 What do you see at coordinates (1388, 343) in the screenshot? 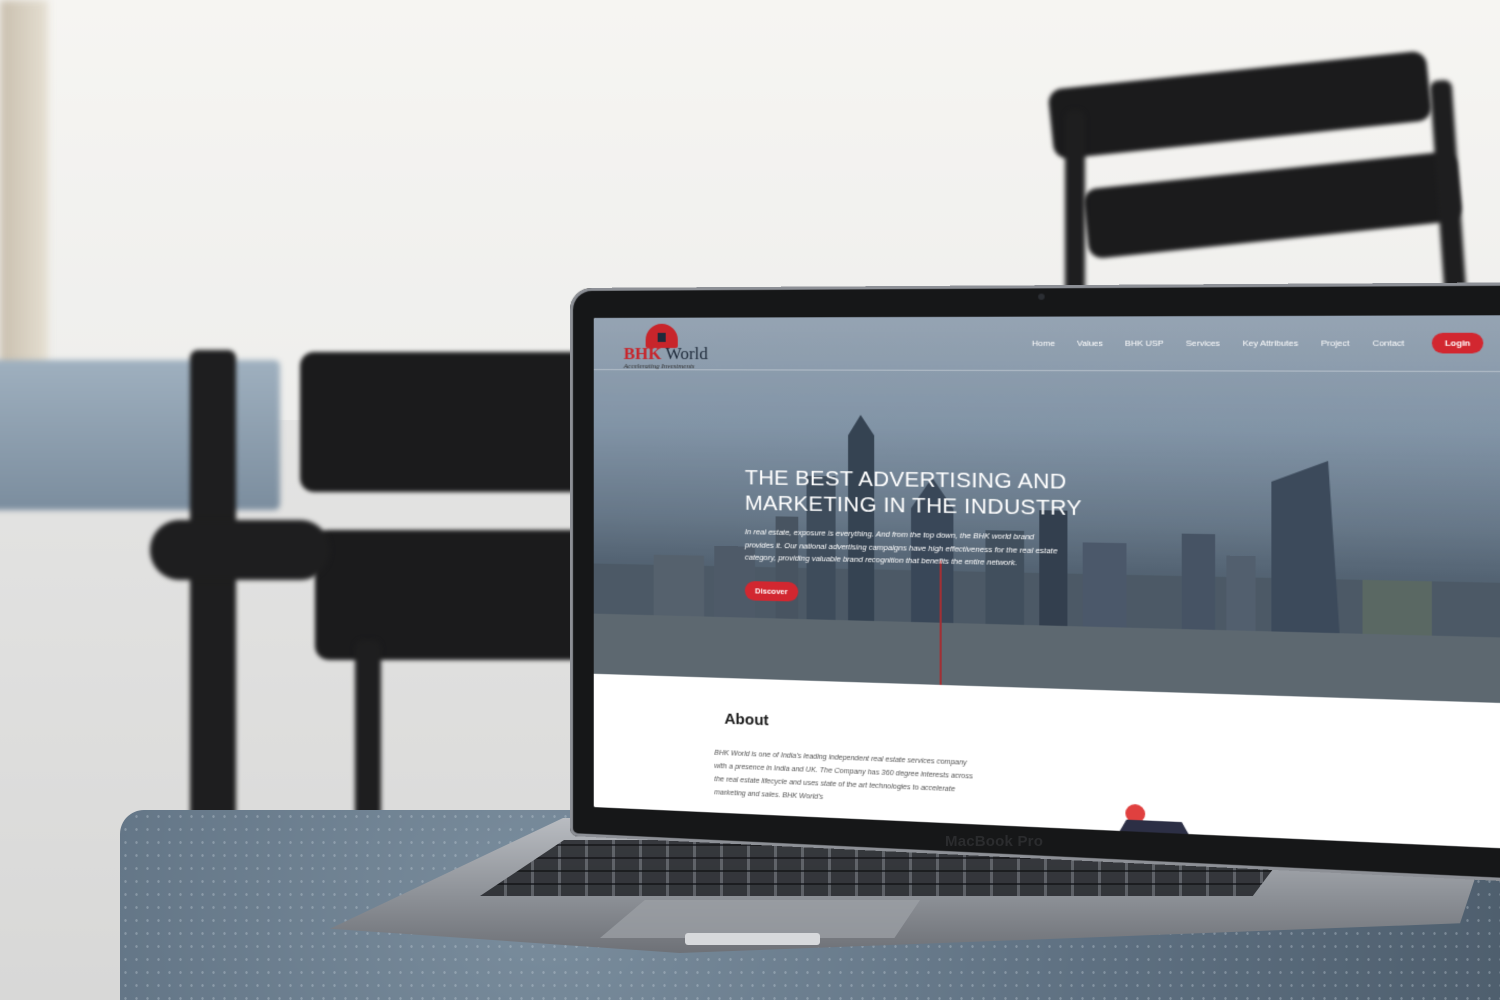
I see `nav-contact: Contact` at bounding box center [1388, 343].